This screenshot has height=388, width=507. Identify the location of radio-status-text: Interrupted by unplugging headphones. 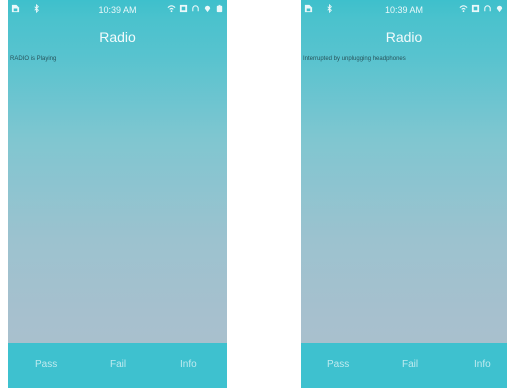
(354, 59).